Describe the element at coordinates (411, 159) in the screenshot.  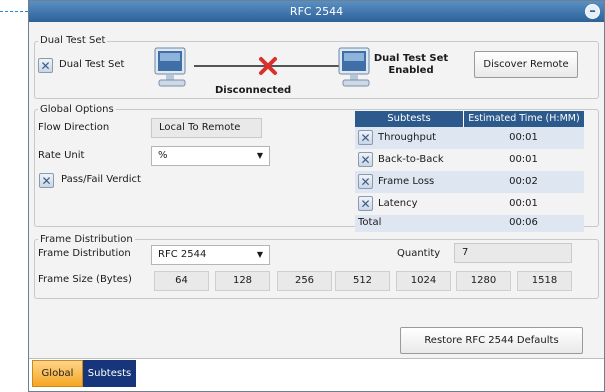
I see `subtest-name: Back-to-Back` at that location.